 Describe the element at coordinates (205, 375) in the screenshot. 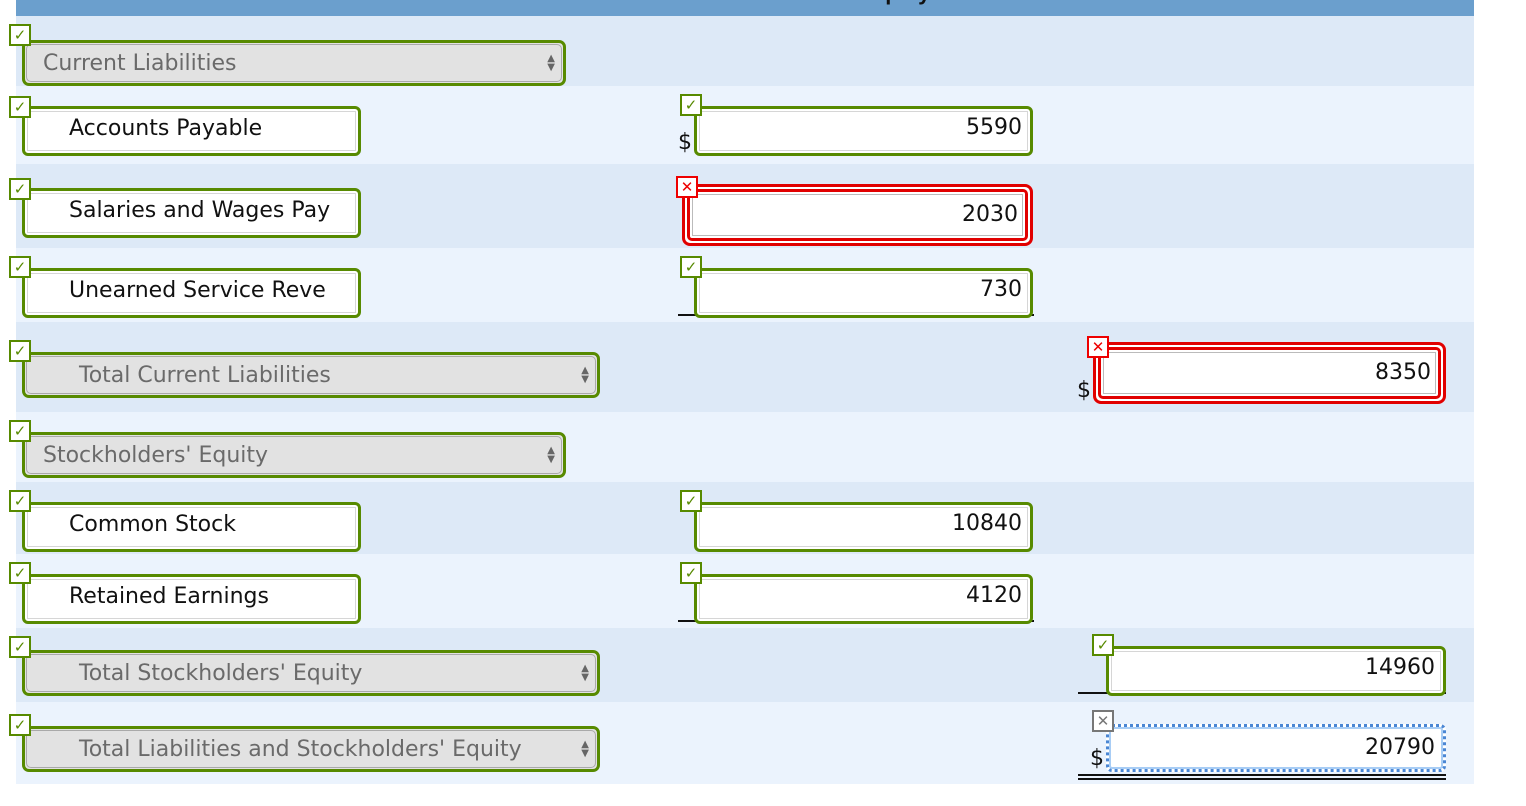

I see `select-value: Total Current Liabilities` at that location.